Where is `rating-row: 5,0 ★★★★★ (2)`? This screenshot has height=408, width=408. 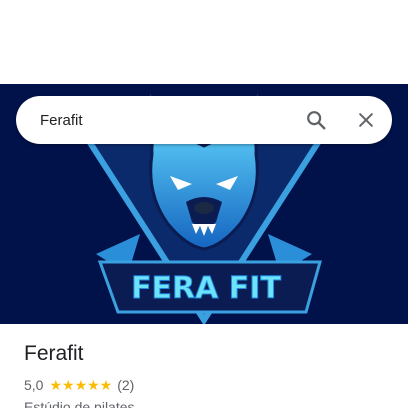 rating-row: 5,0 ★★★★★ (2) is located at coordinates (209, 385).